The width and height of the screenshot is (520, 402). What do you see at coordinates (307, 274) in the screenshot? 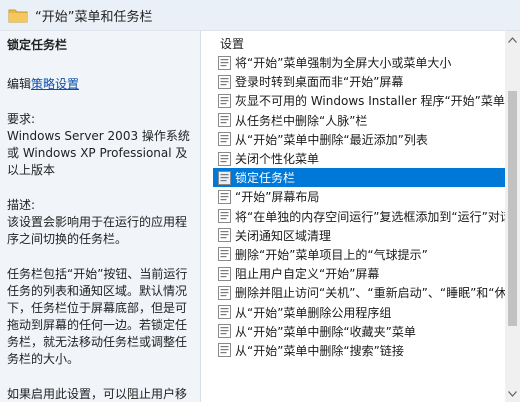
I see `settings-item-label: 阻止用户自定义“开始”屏幕` at bounding box center [307, 274].